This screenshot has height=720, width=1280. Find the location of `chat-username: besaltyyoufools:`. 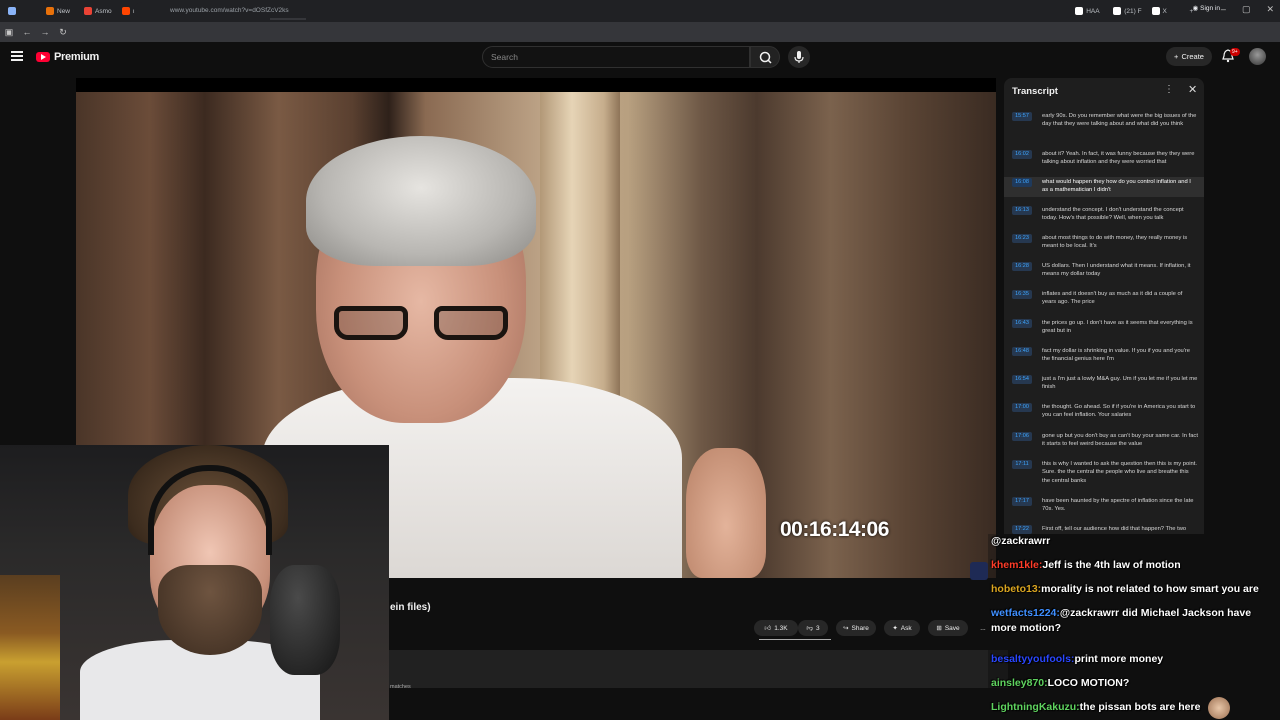

chat-username: besaltyyoufools: is located at coordinates (1032, 659).